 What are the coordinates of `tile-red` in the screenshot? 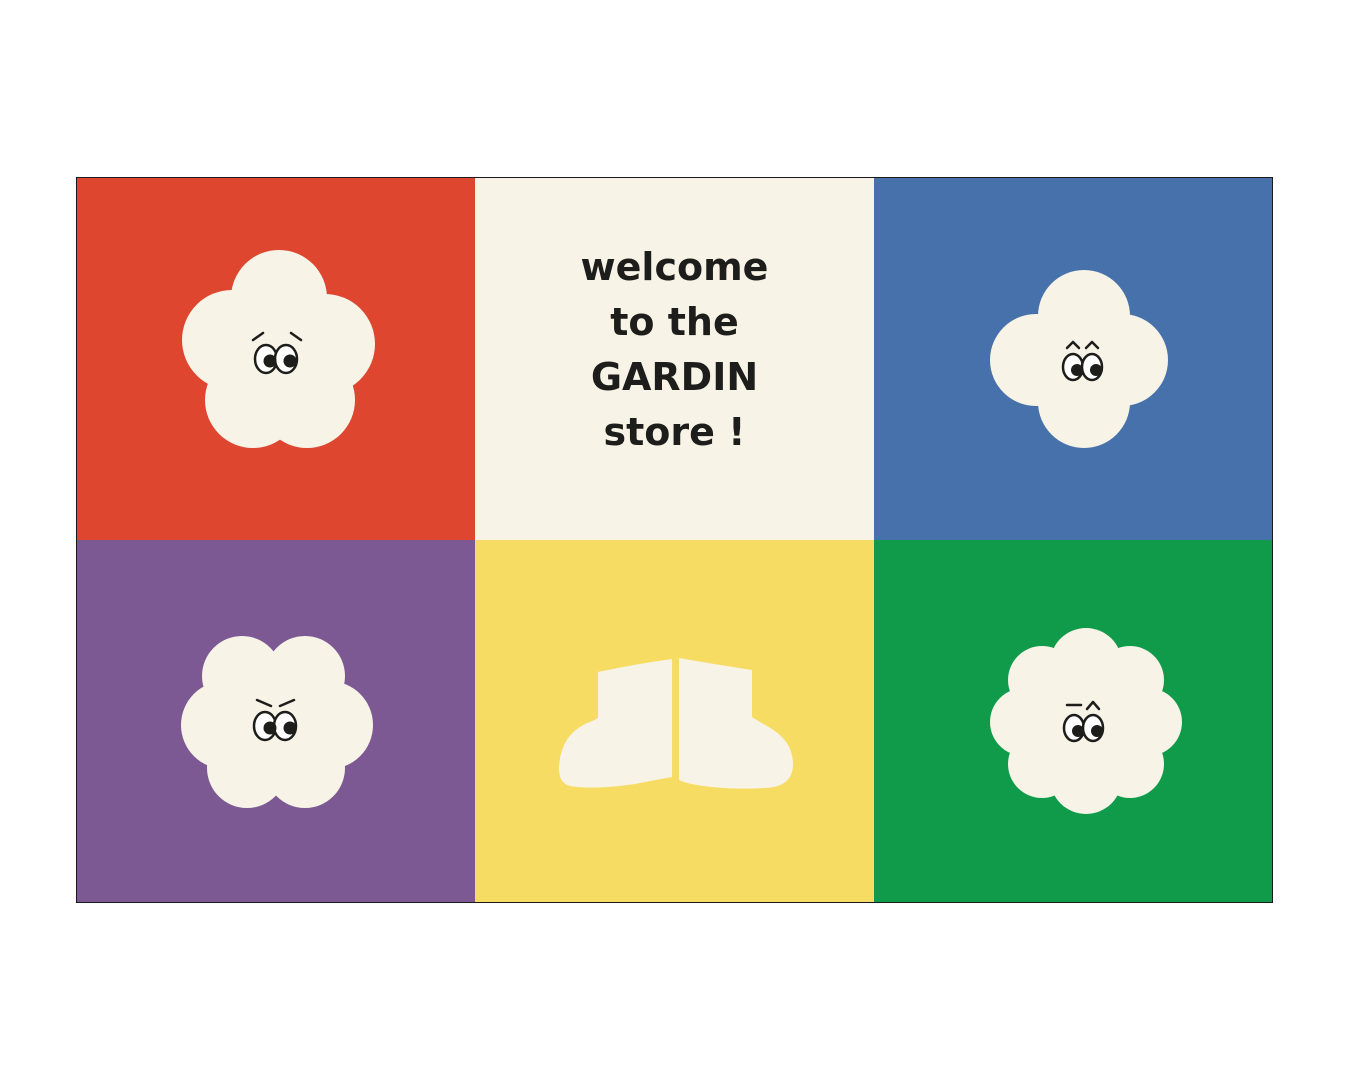 It's located at (276, 359).